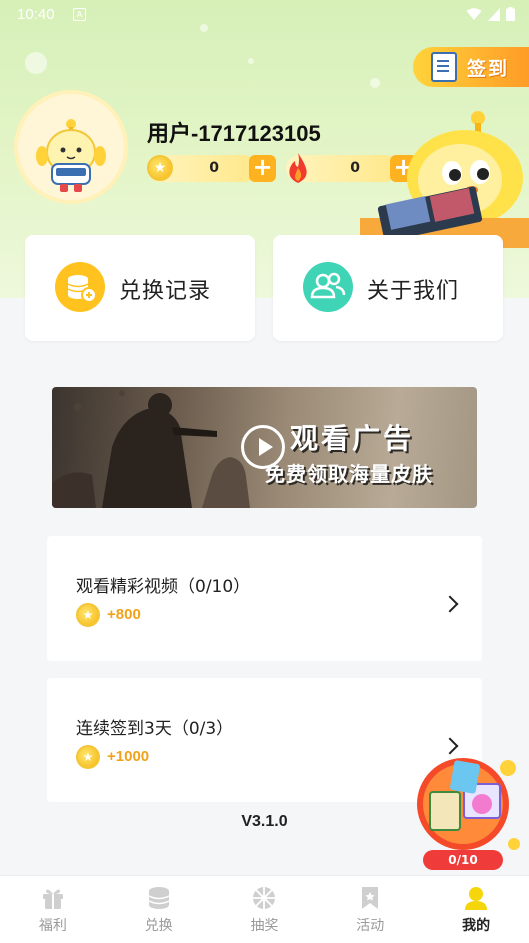 This screenshot has height=943, width=529. Describe the element at coordinates (155, 729) in the screenshot. I see `task-title: 连续签到3天（0/3）` at that location.